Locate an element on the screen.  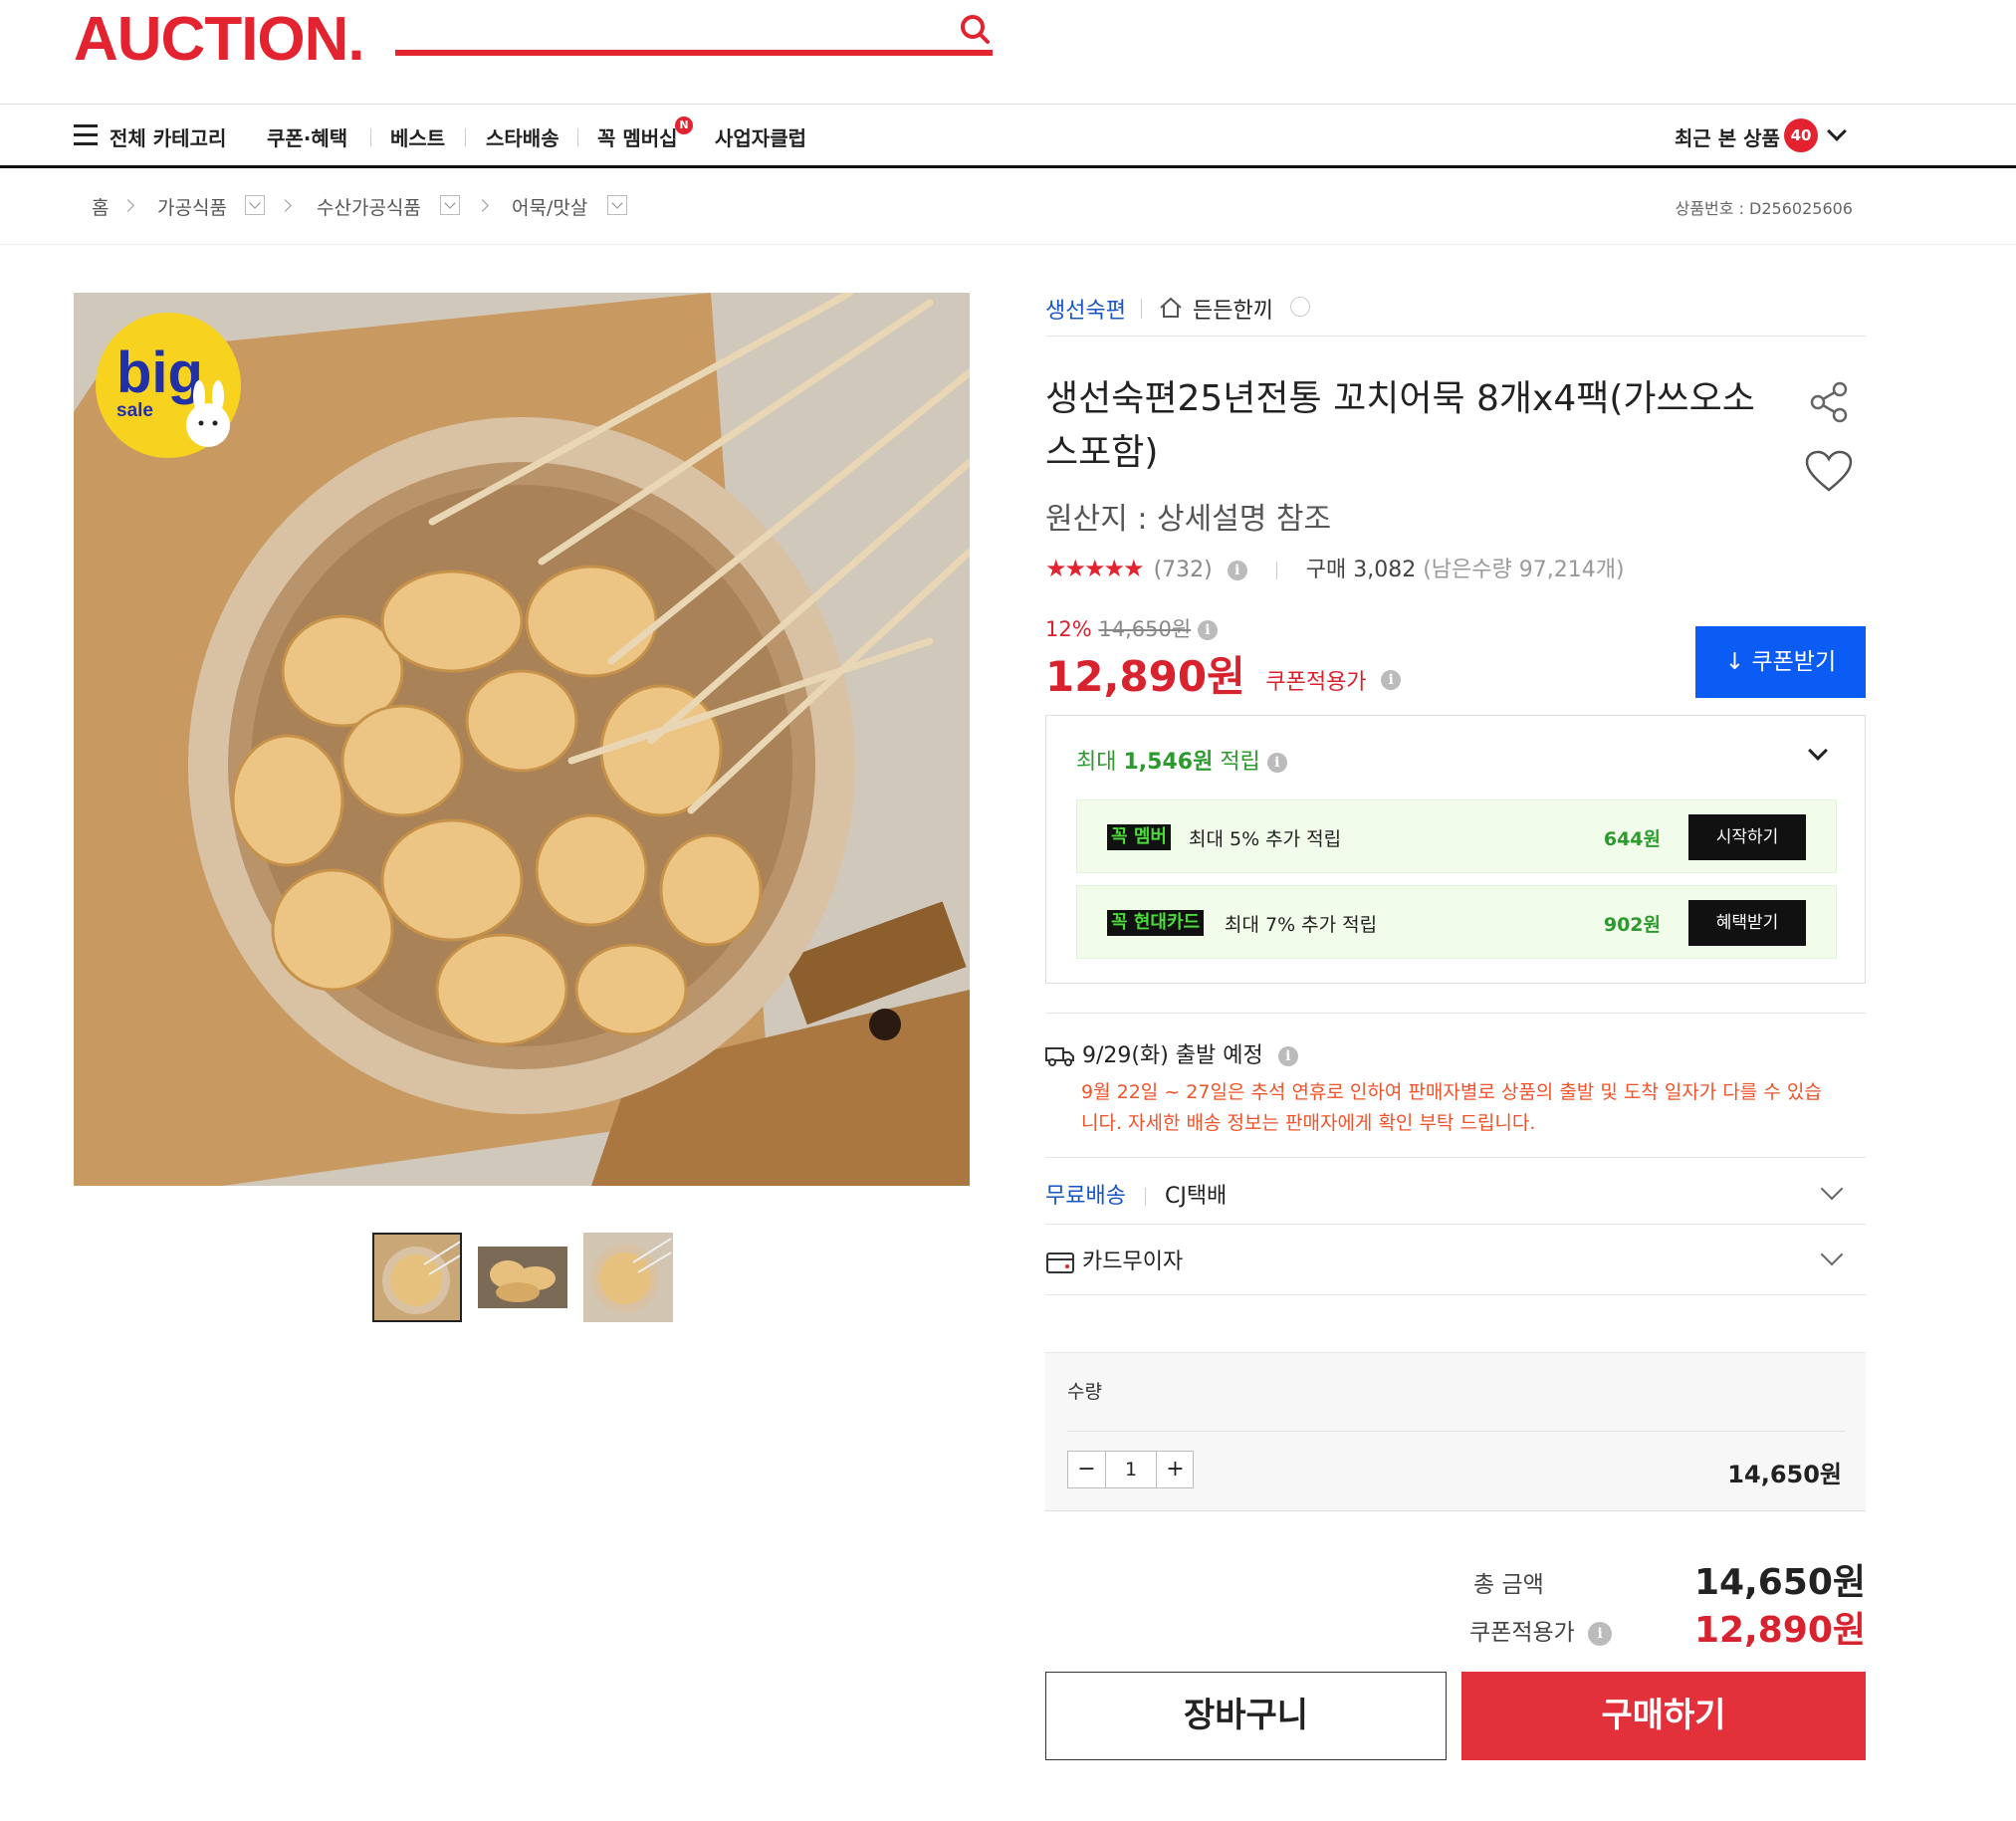
recent-products: 최근 본 상품 is located at coordinates (1727, 137).